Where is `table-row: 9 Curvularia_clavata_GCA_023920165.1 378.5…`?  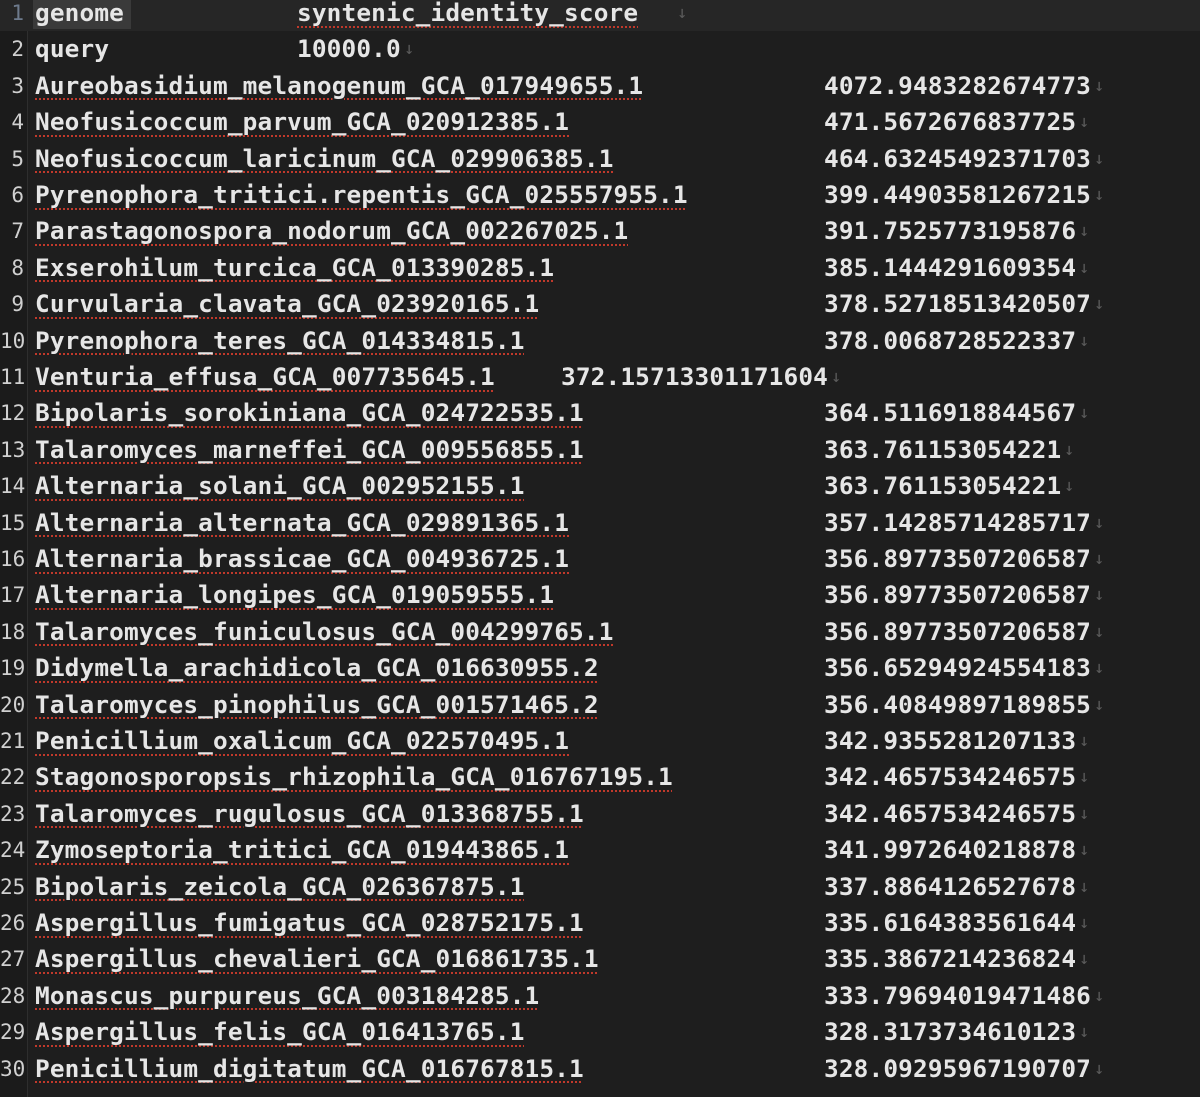
table-row: 9 Curvularia_clavata_GCA_023920165.1 378.5… is located at coordinates (600, 304).